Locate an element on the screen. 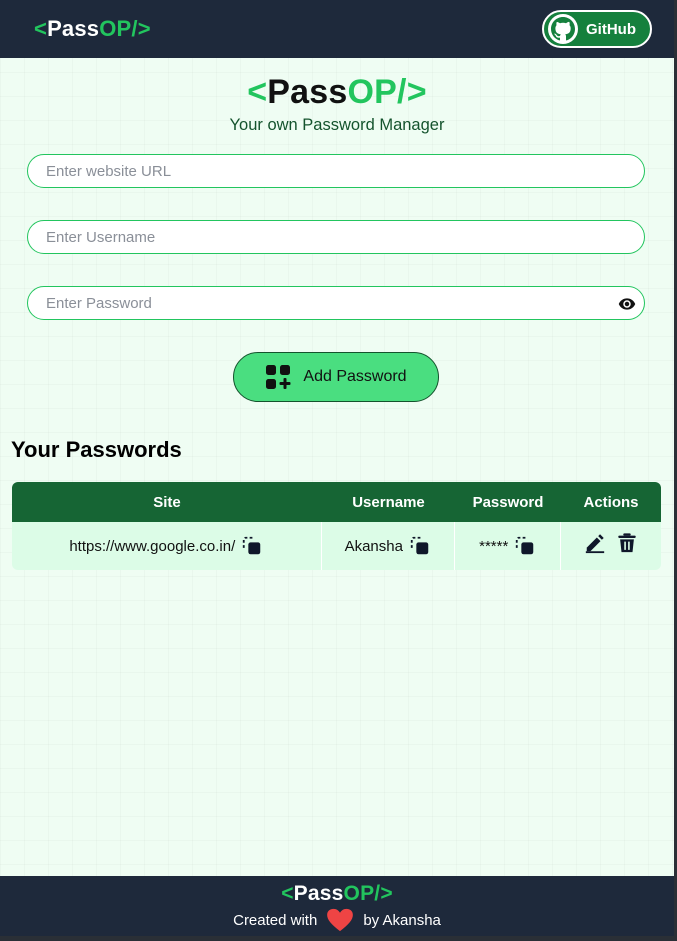 The image size is (677, 941). eye-icon is located at coordinates (627, 304).